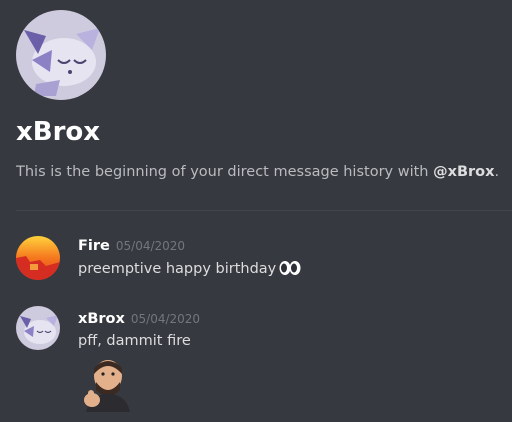 Image resolution: width=512 pixels, height=422 pixels. I want to click on message-author: xBrox, so click(101, 319).